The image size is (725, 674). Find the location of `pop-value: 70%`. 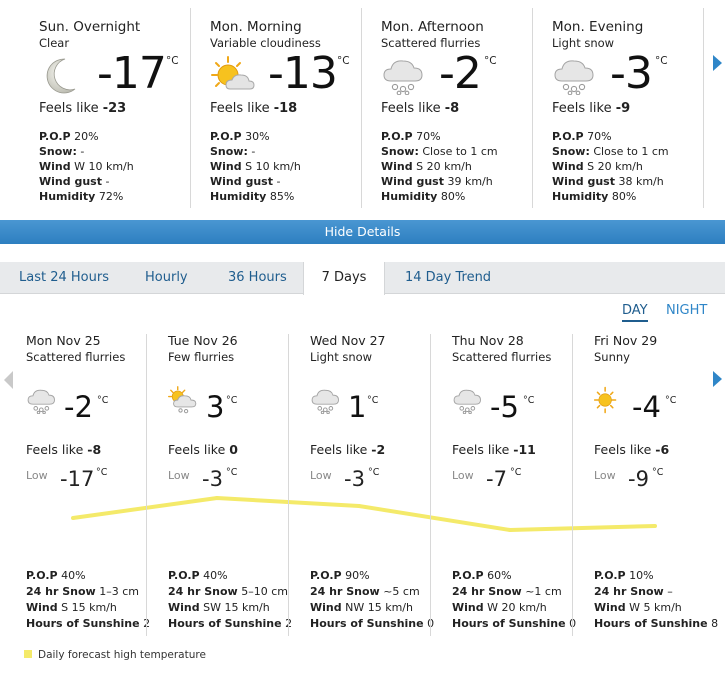

pop-value: 70% is located at coordinates (428, 136).